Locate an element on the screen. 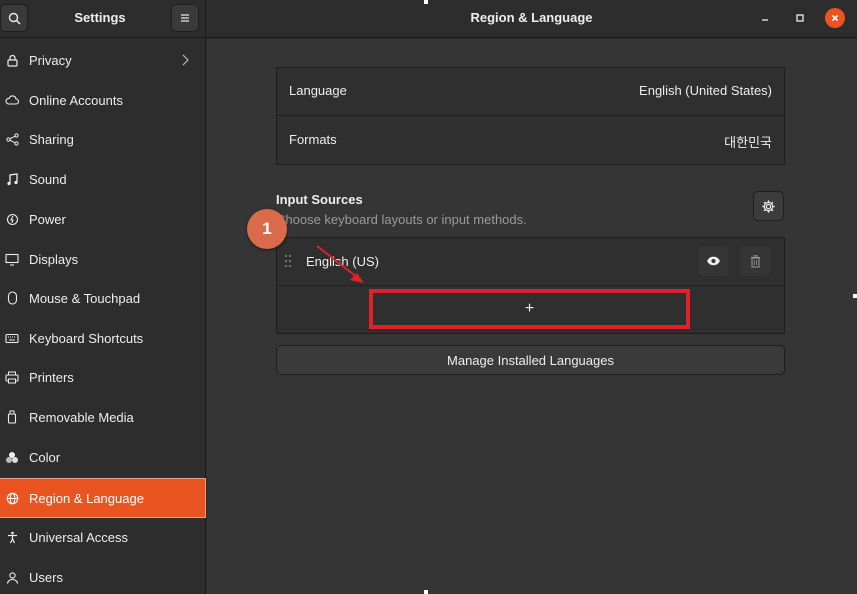 The image size is (857, 594). sidebar-item-users: Users is located at coordinates (102, 576).